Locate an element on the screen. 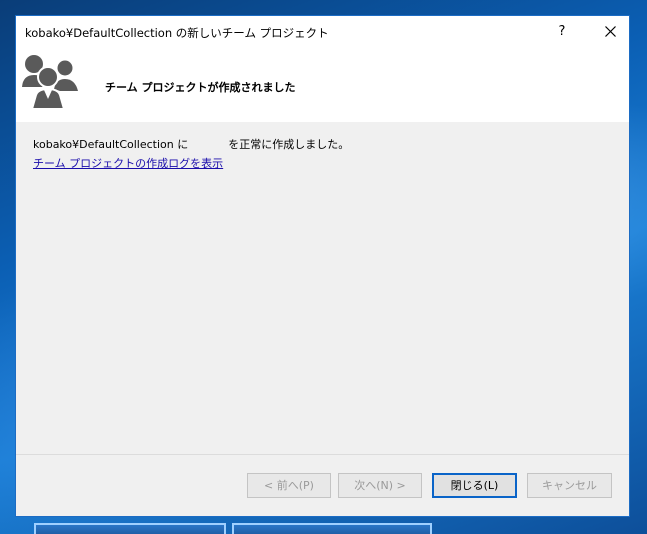 The image size is (647, 534). dialog-header: チーム プロジェクトが作成されました is located at coordinates (322, 84).